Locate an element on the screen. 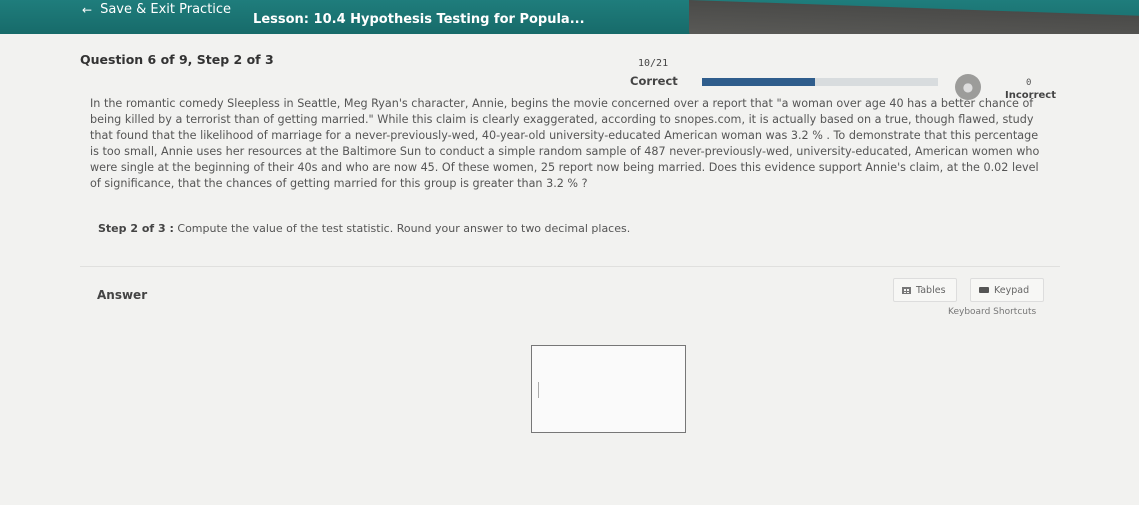 The width and height of the screenshot is (1139, 505). answer-label: Answer is located at coordinates (122, 295).